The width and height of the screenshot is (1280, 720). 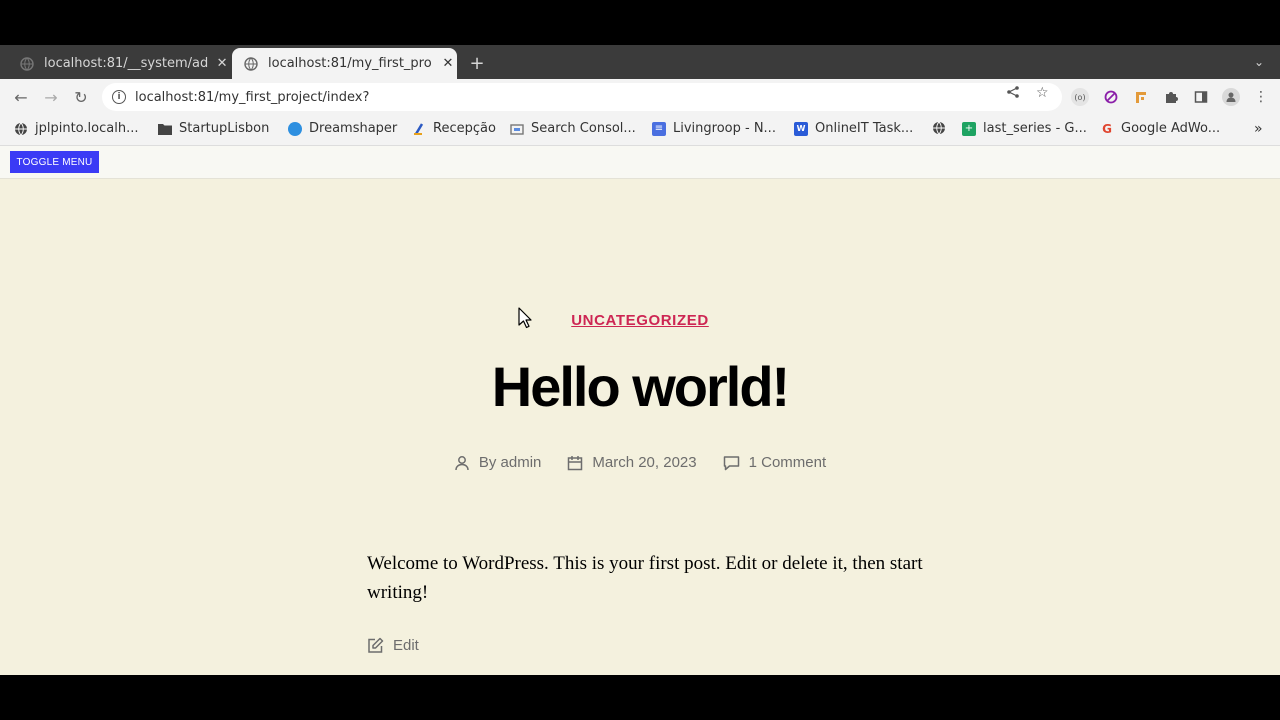 I want to click on comments-link: 1 Comment, so click(x=788, y=462).